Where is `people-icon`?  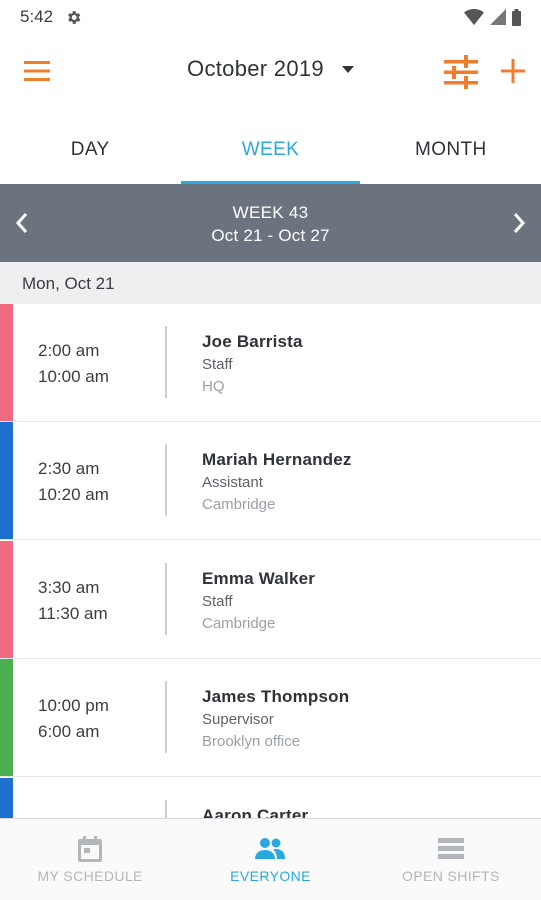
people-icon is located at coordinates (270, 848).